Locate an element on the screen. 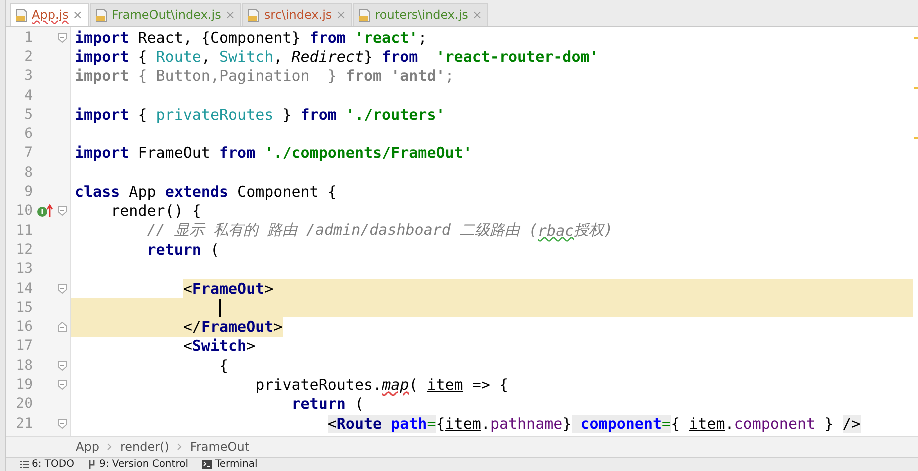 The width and height of the screenshot is (918, 471). code-token: render is located at coordinates (138, 211).